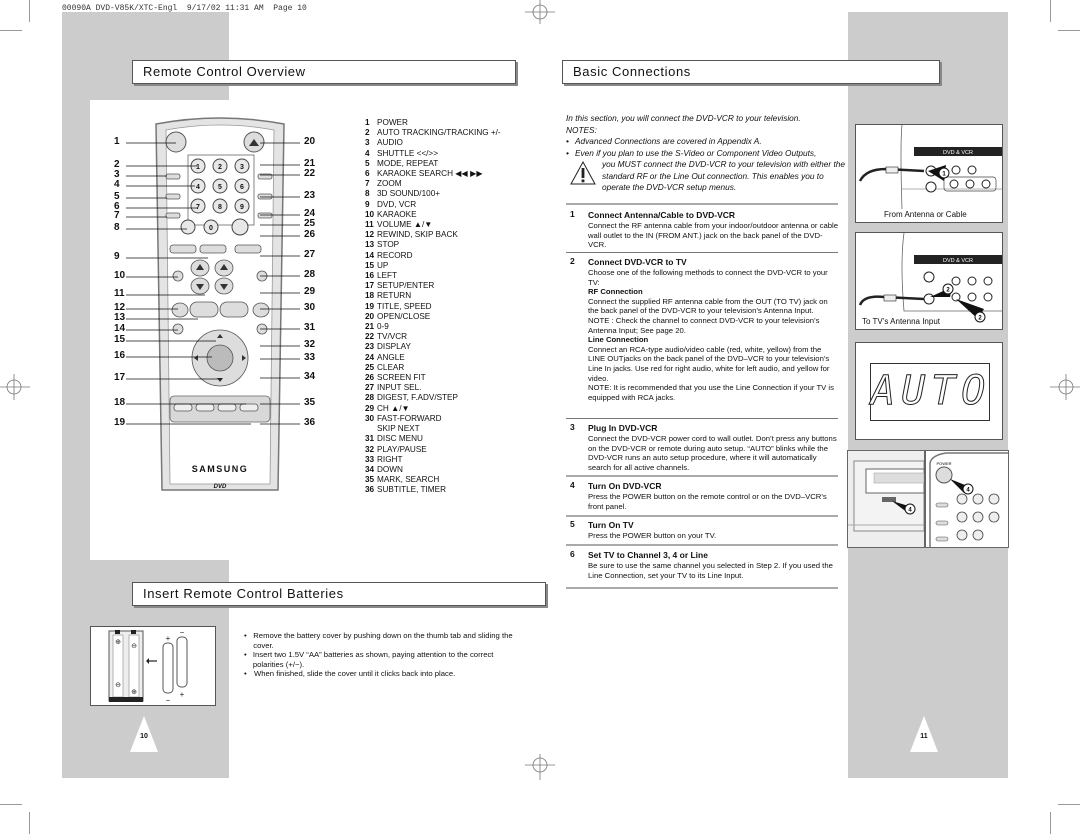 The width and height of the screenshot is (1080, 834). I want to click on auto-display-text: AUTO, so click(931, 391).